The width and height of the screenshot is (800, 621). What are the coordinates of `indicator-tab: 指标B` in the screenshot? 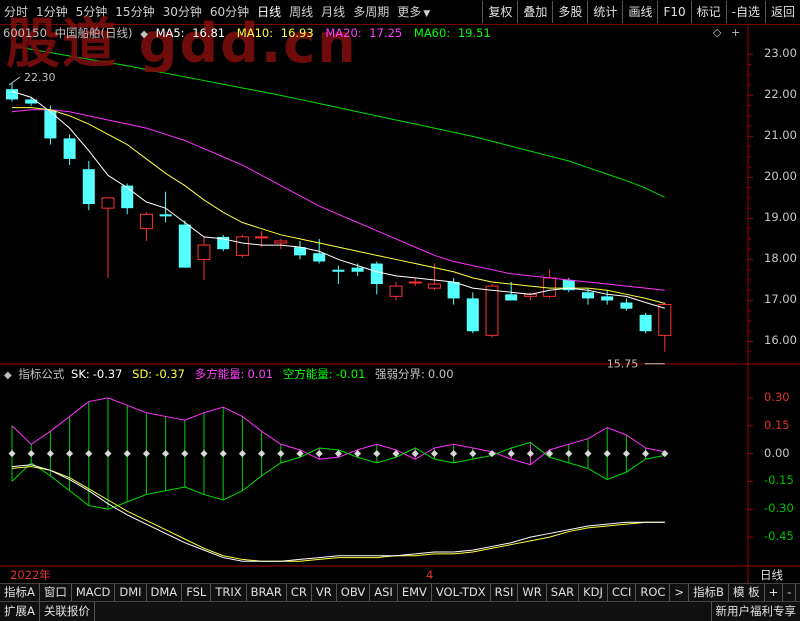 It's located at (709, 592).